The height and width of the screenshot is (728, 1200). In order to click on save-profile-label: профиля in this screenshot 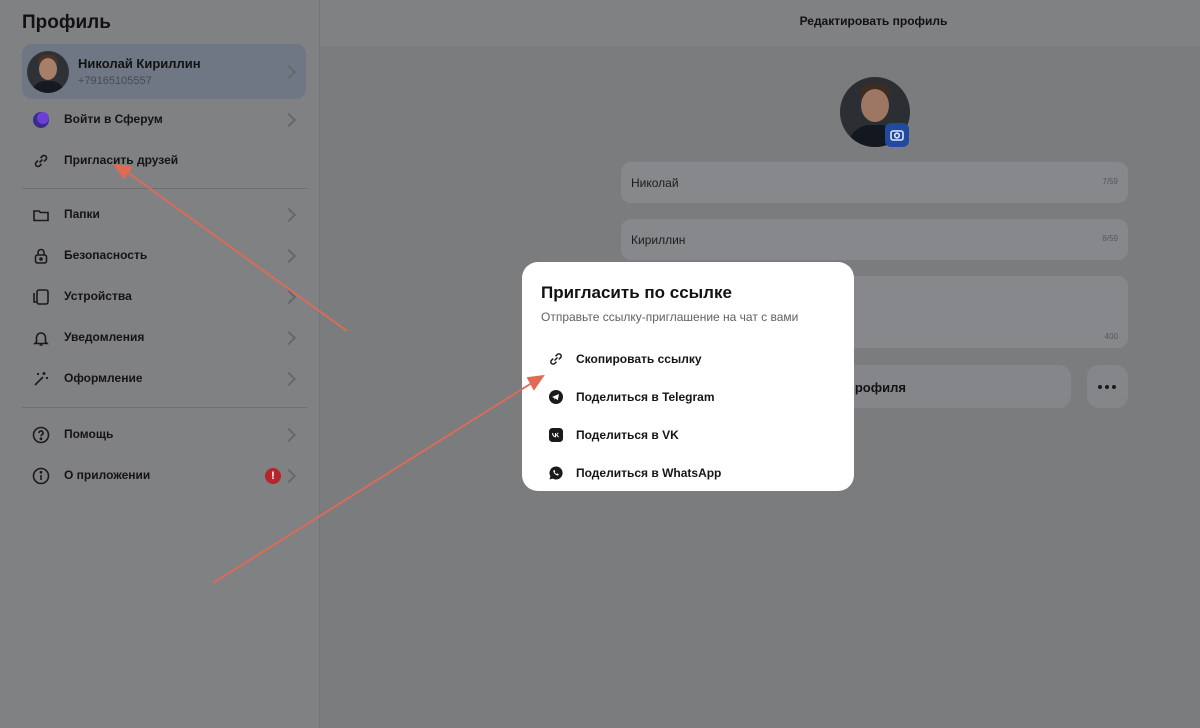, I will do `click(876, 387)`.